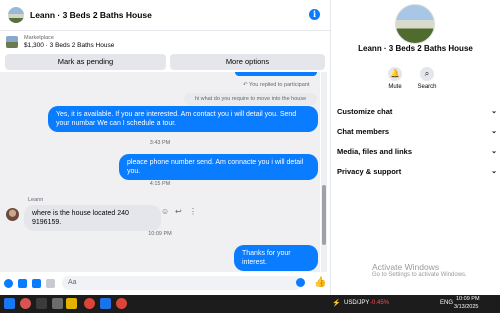 The height and width of the screenshot is (313, 500). I want to click on chat-header: Leann · 3 Beds 2 Baths House i, so click(165, 15).